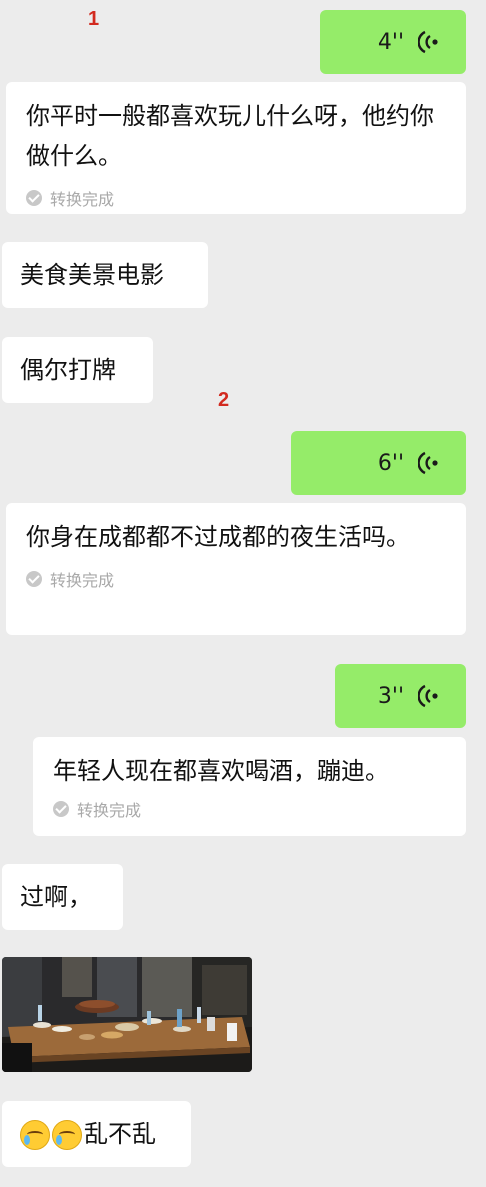 The image size is (486, 1187). What do you see at coordinates (77, 370) in the screenshot?
I see `received-message: 偶尔打牌` at bounding box center [77, 370].